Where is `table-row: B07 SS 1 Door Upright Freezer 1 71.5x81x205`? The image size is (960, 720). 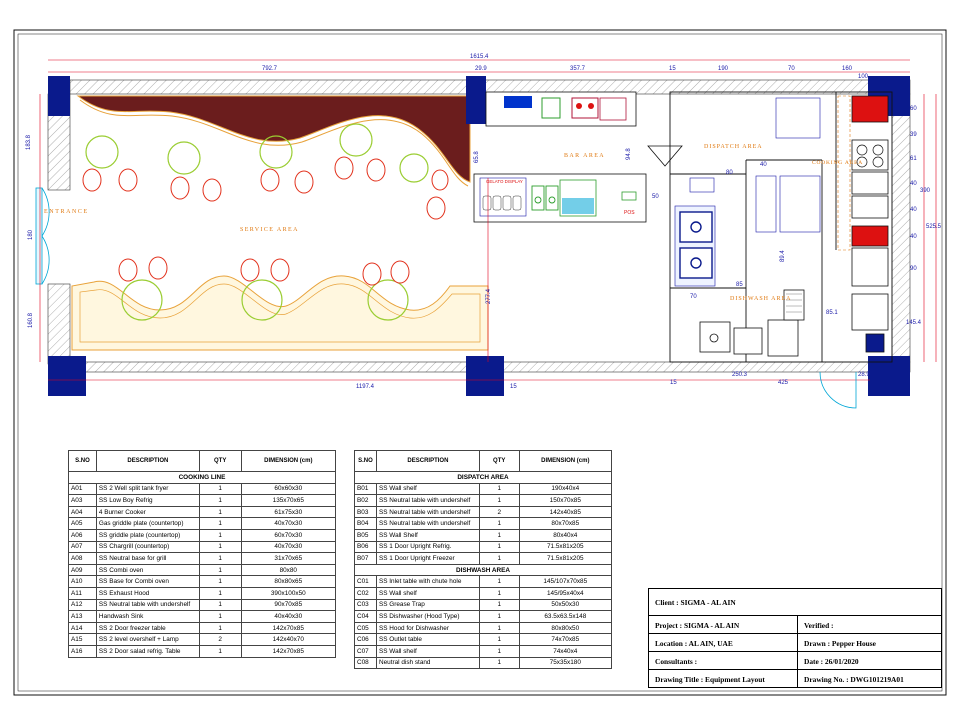
table-row: B07 SS 1 Door Upright Freezer 1 71.5x81x205 is located at coordinates (483, 558).